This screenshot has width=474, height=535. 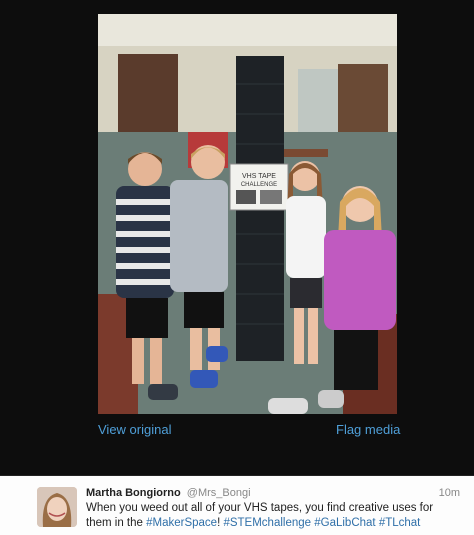 I want to click on kid-4-shoes, so click(x=288, y=406).